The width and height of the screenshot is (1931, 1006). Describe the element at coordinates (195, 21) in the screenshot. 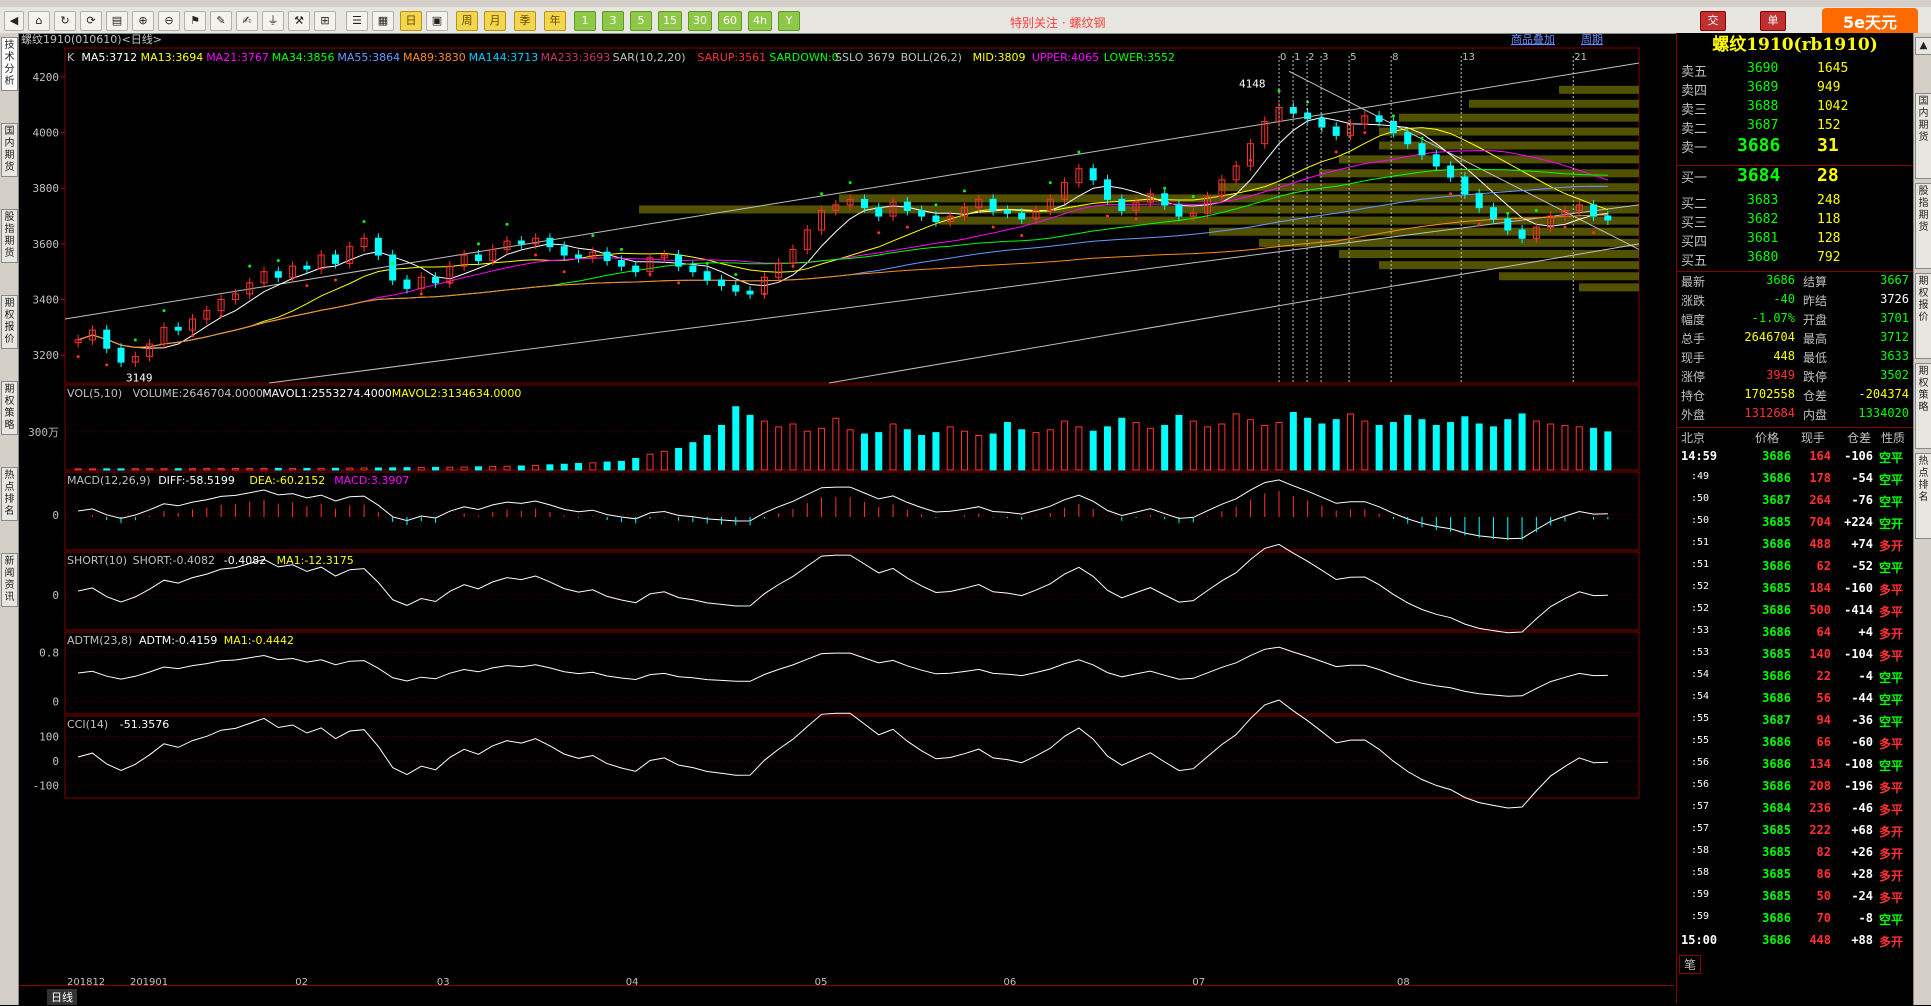

I see `flag-icon: ⚑` at that location.